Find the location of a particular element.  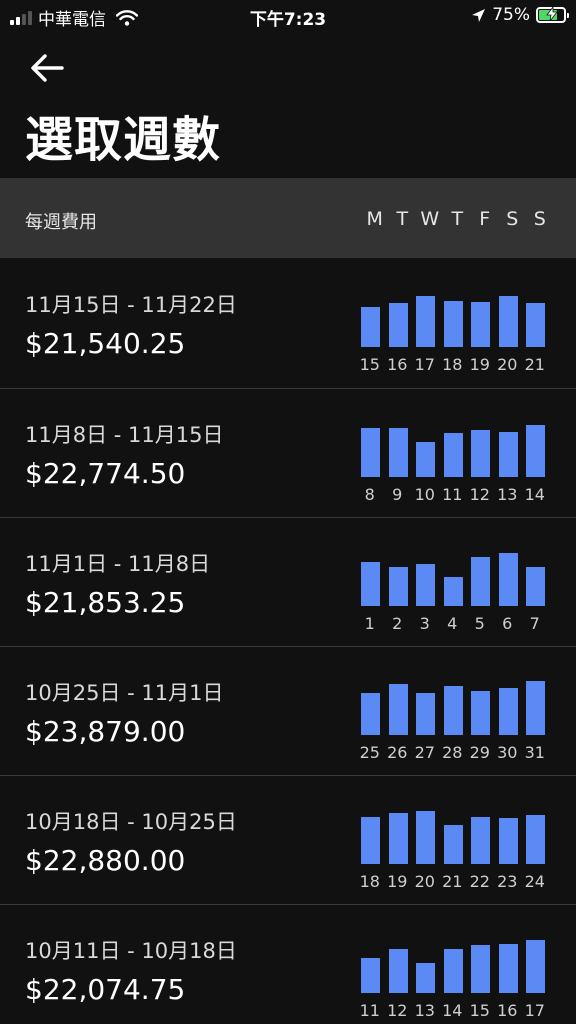

battery-percent: 75% is located at coordinates (511, 15).